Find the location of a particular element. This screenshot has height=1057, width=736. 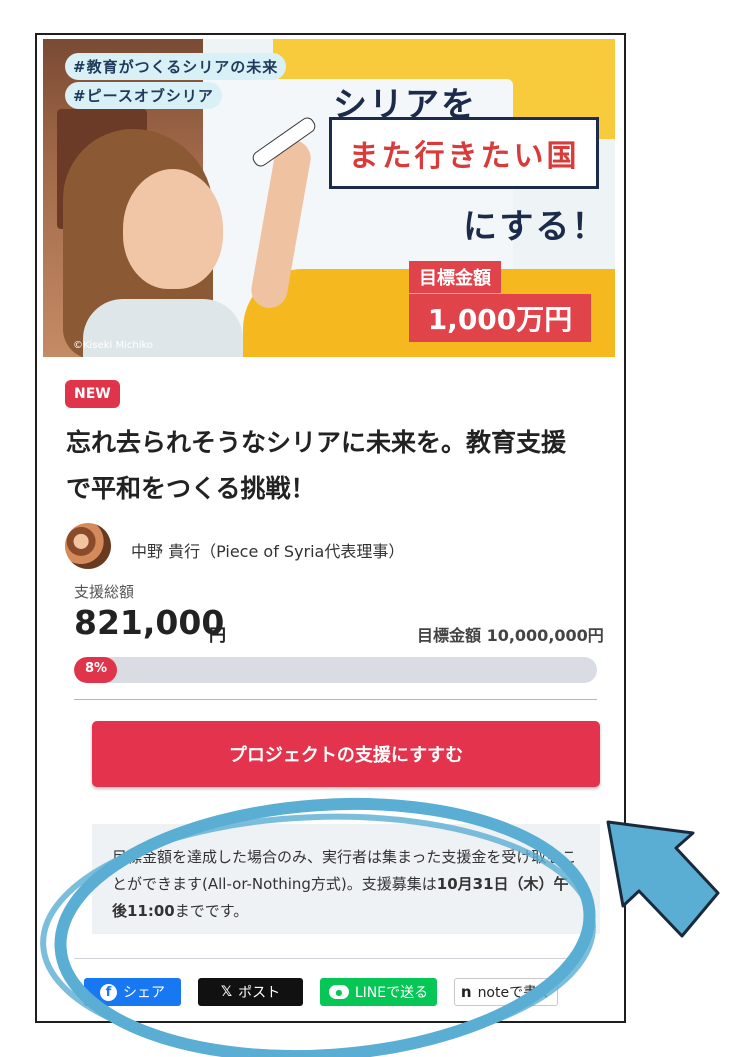

facebook-share-button: f シェア is located at coordinates (132, 992).